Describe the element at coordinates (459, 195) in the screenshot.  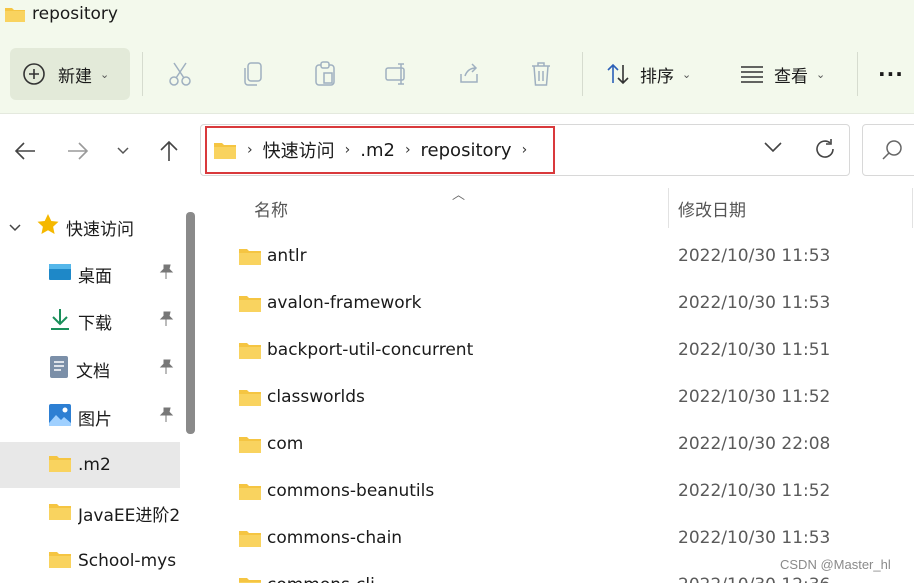
I see `sort-ascending-icon: ︿` at that location.